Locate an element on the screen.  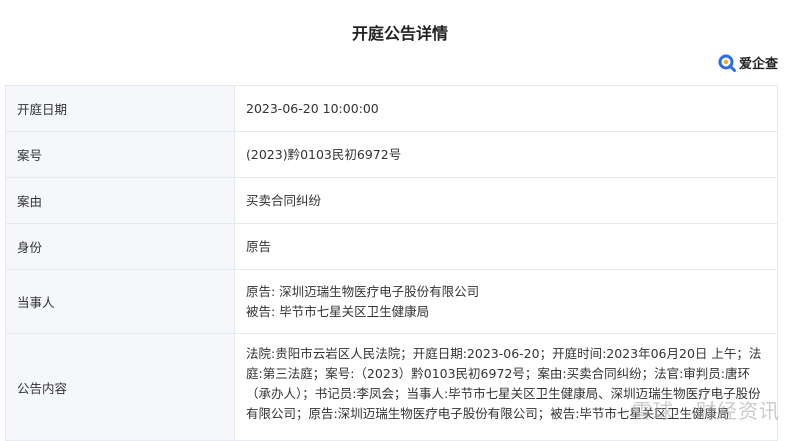
table-row: 案号 (2023)黔0103民初6972号 is located at coordinates (391, 154).